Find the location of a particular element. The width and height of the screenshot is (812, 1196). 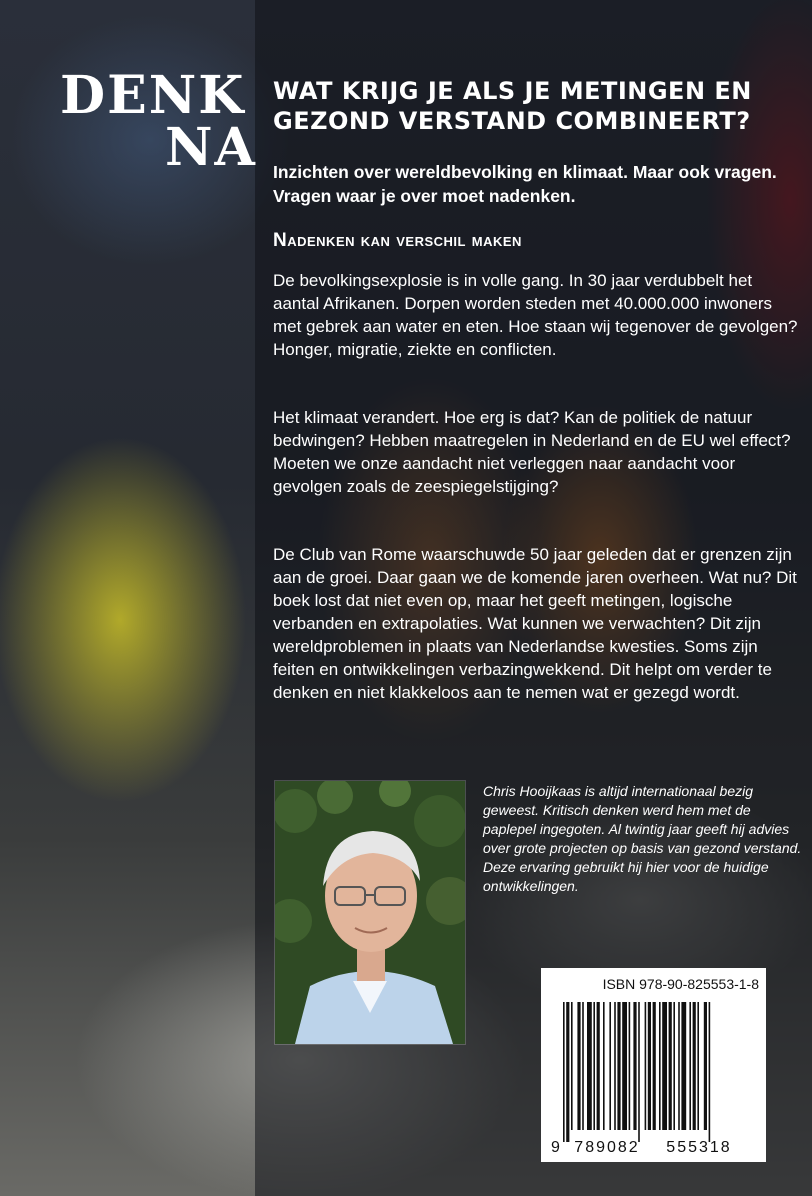

barcode-digits-left: 789082 is located at coordinates (606, 1147).